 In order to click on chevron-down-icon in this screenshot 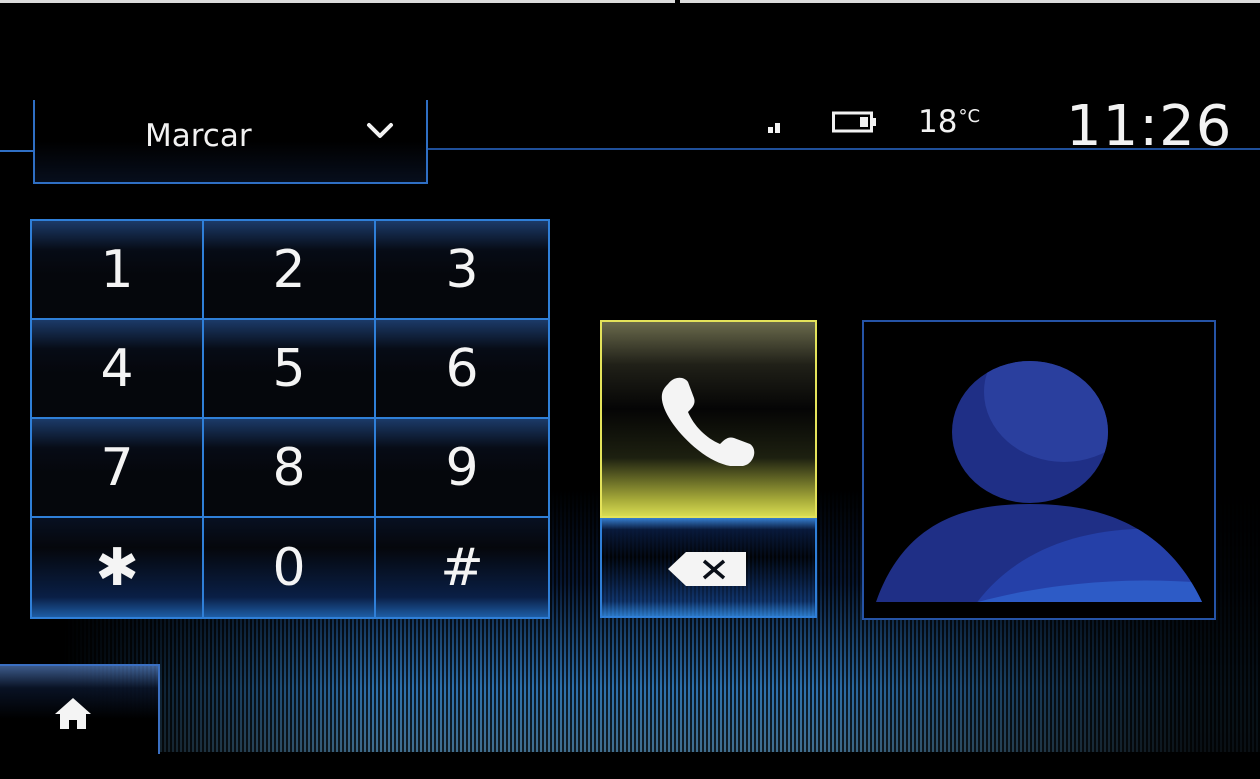, I will do `click(380, 130)`.